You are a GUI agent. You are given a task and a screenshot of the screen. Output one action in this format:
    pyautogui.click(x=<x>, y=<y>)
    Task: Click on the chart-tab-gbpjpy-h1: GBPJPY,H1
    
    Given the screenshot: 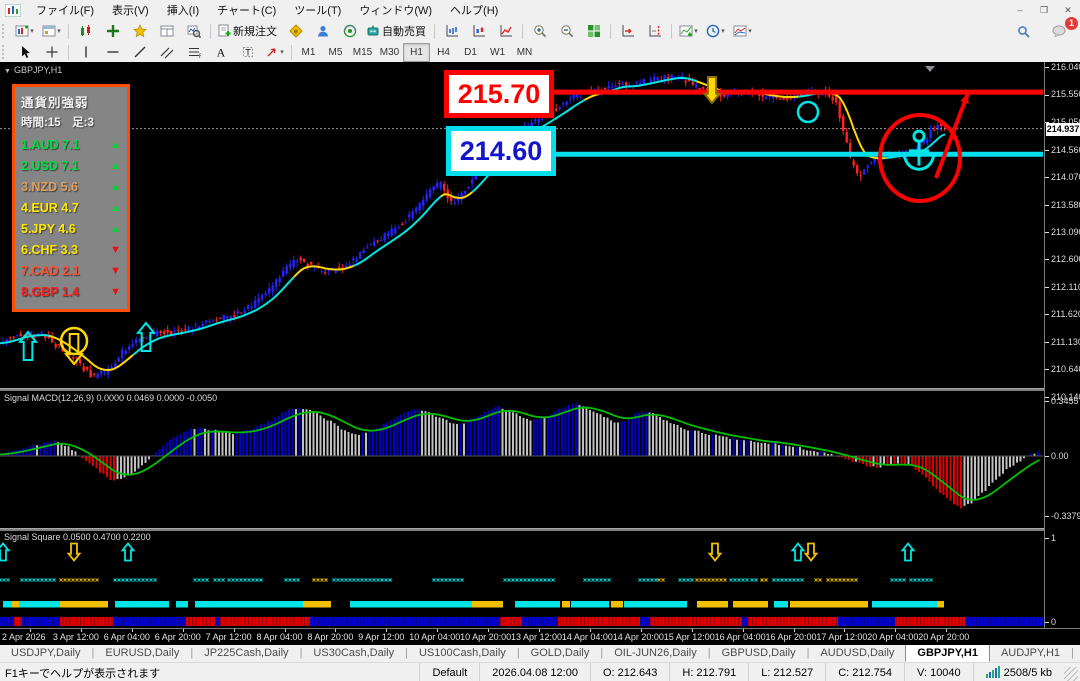 What is the action you would take?
    pyautogui.click(x=947, y=653)
    